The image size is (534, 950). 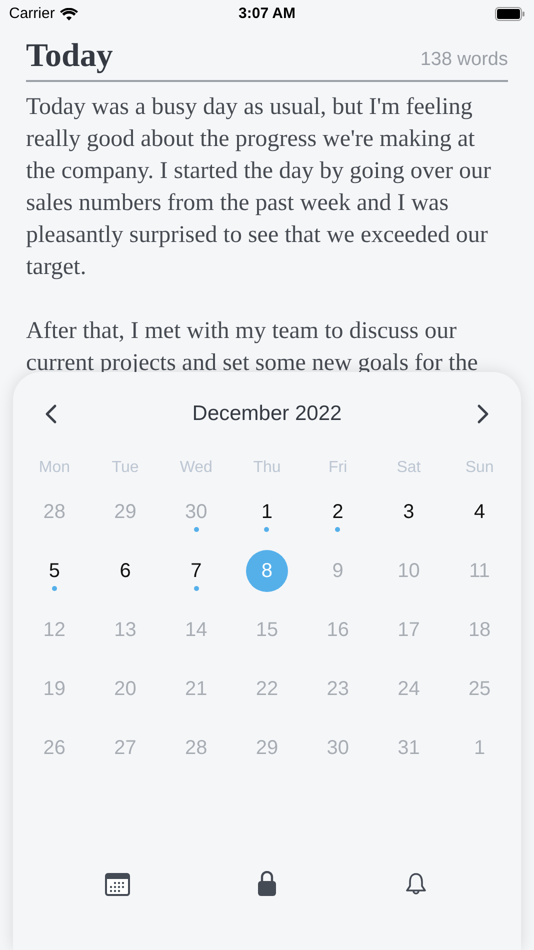 I want to click on clock-time: 3:07 AM, so click(x=267, y=14).